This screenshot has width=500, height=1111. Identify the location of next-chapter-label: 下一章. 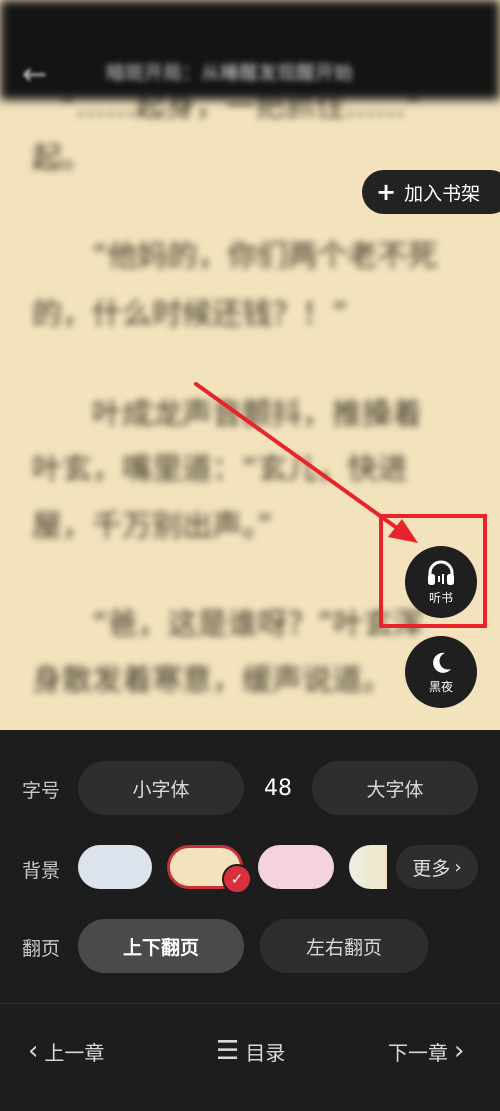
(418, 1052).